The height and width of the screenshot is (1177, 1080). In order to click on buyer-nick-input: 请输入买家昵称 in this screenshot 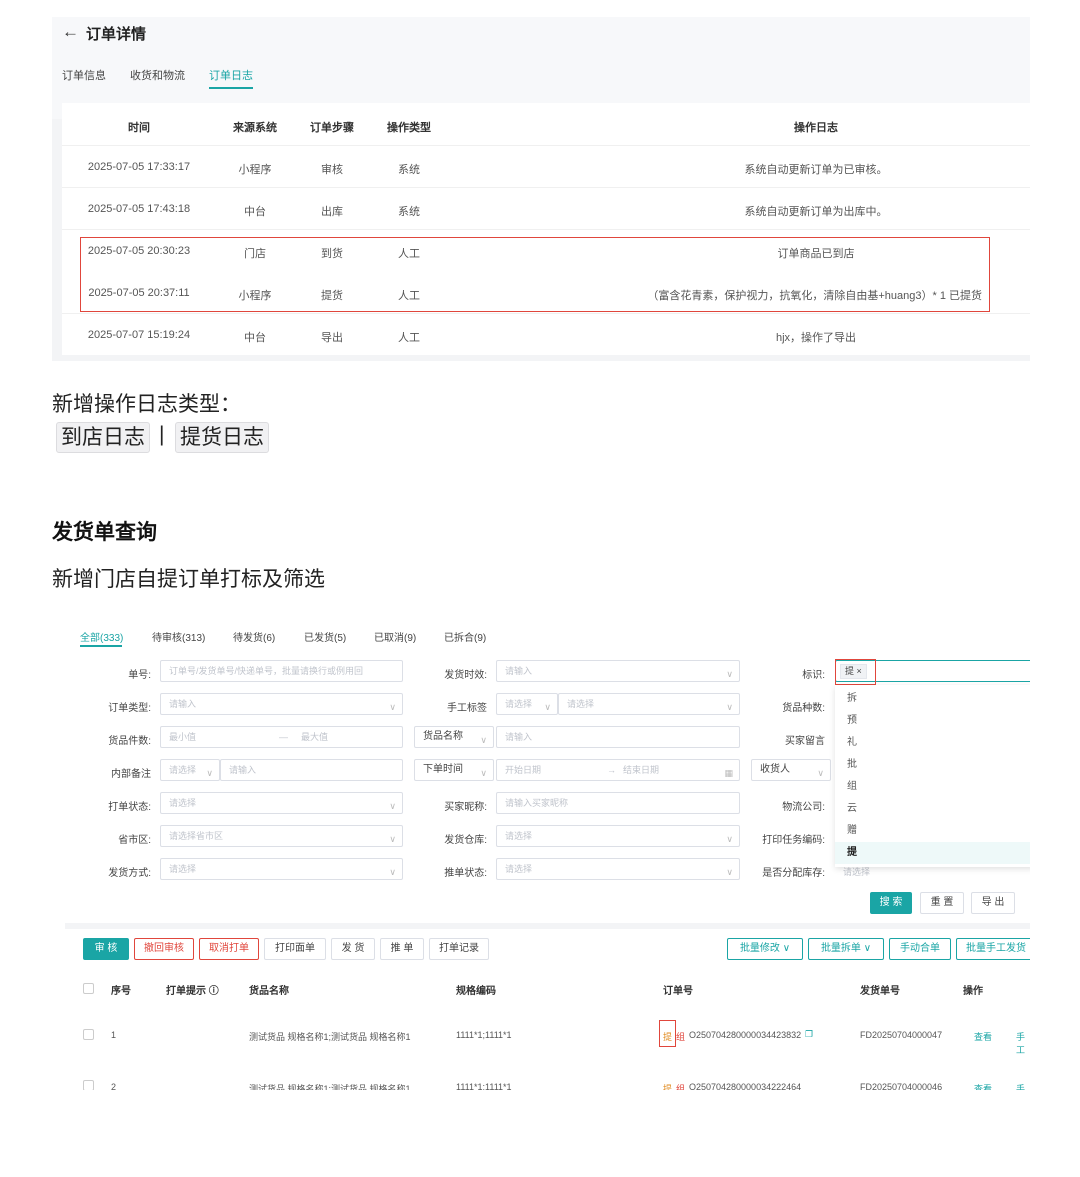, I will do `click(618, 803)`.